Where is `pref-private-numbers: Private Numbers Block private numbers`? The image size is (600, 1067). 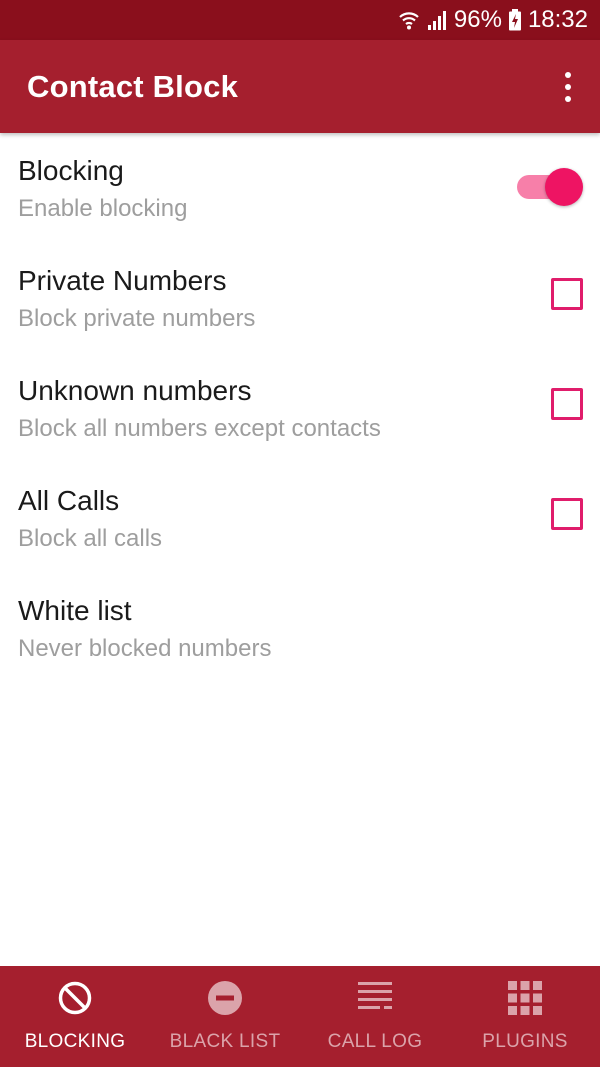
pref-private-numbers: Private Numbers Block private numbers is located at coordinates (300, 298).